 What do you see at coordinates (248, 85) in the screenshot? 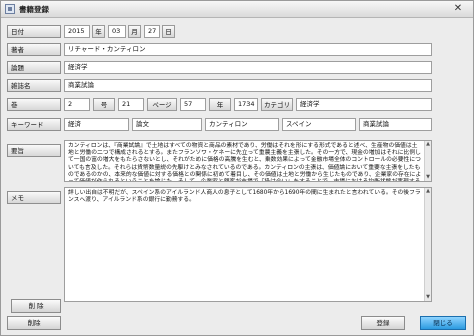
I see `magazine-field: 商業試論` at bounding box center [248, 85].